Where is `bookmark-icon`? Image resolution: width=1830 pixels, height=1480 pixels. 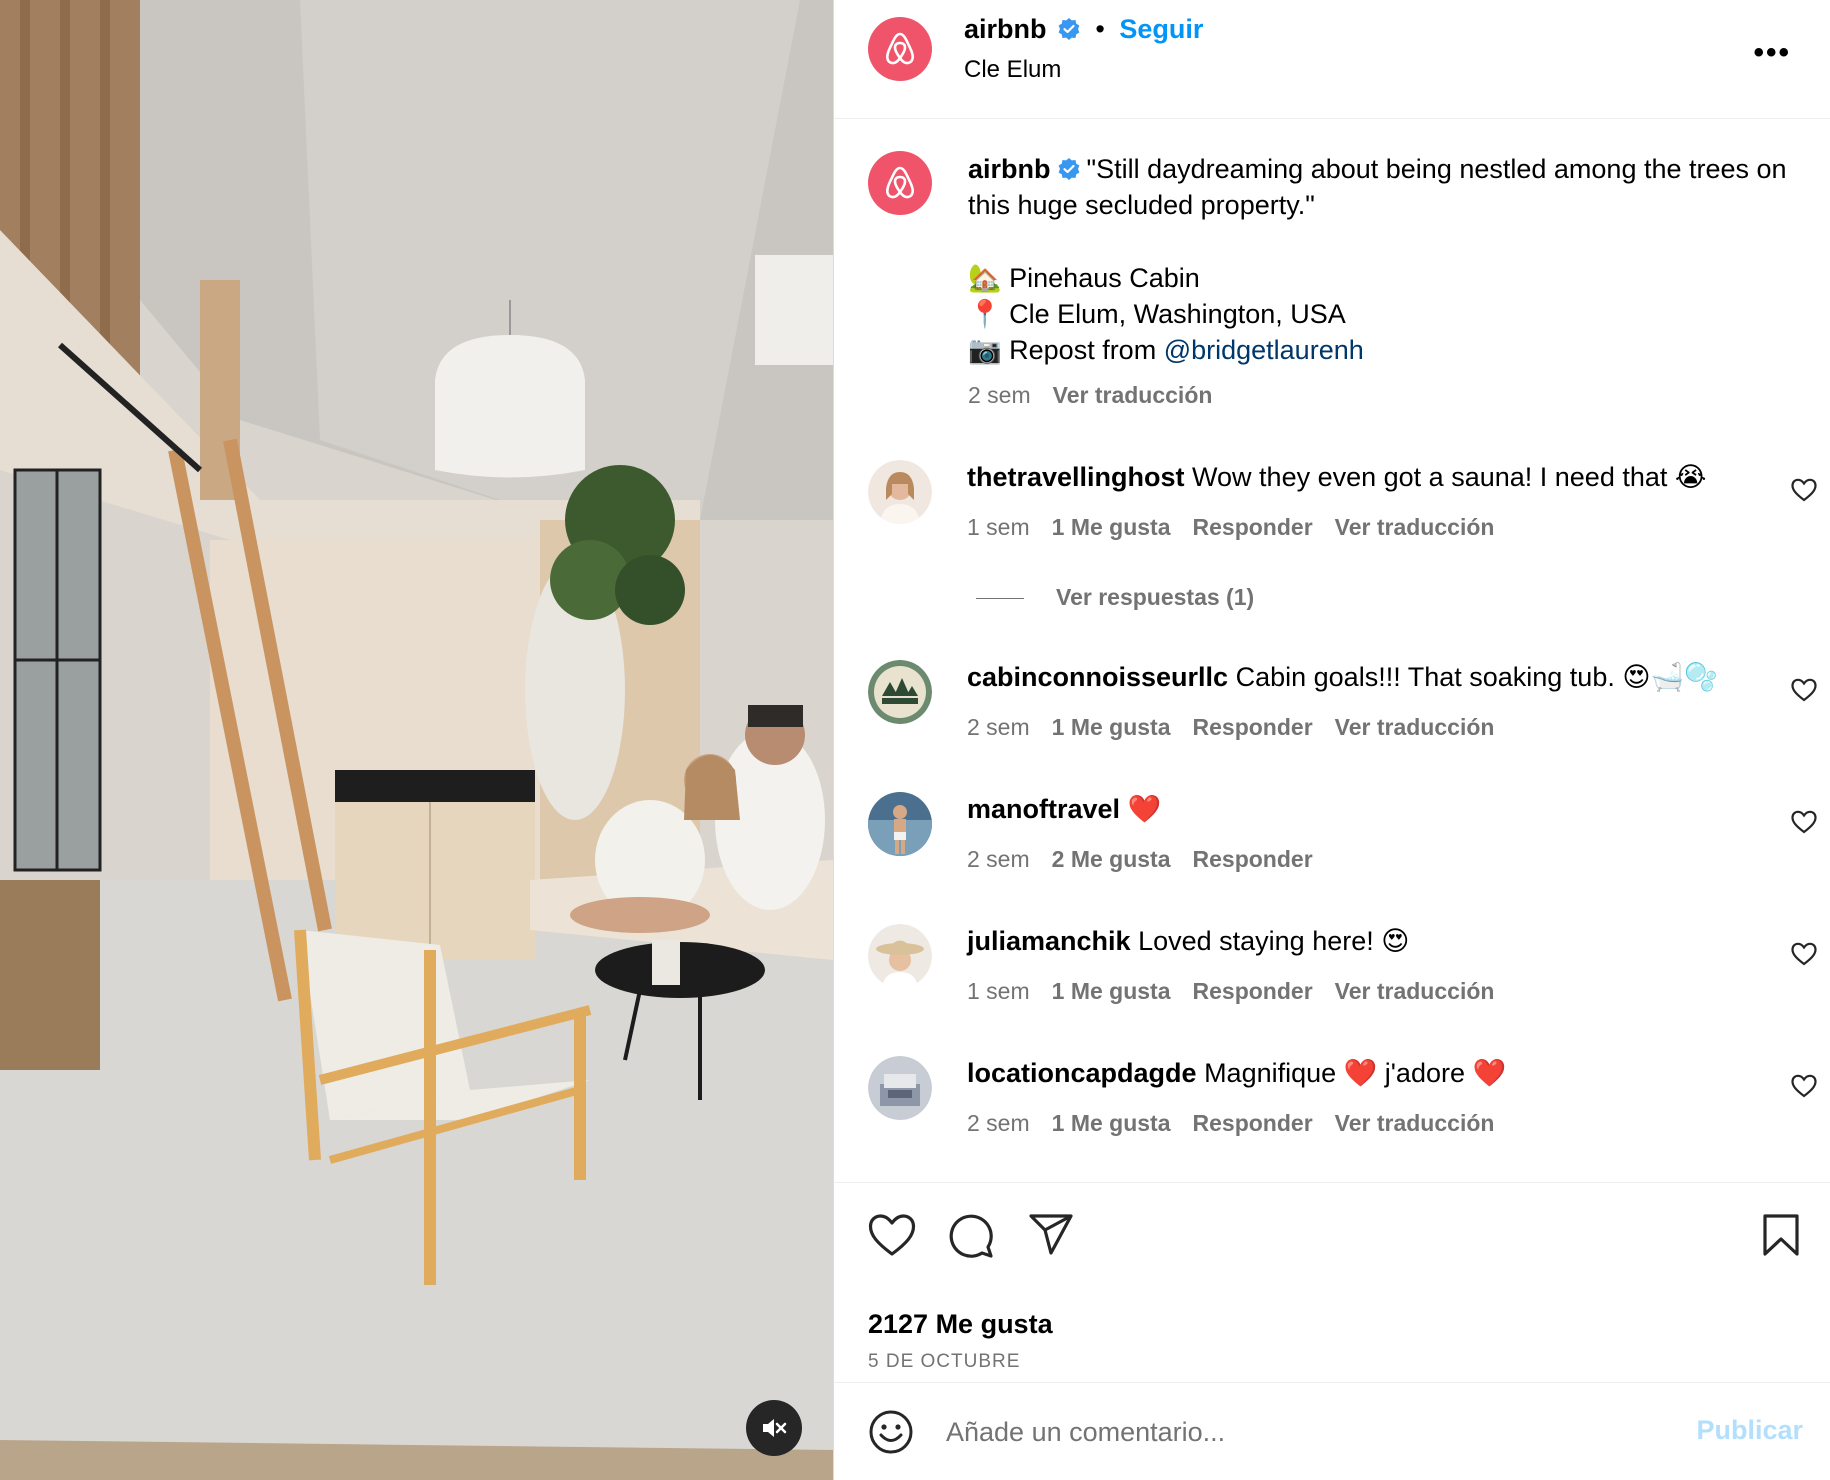
bookmark-icon is located at coordinates (1781, 1235).